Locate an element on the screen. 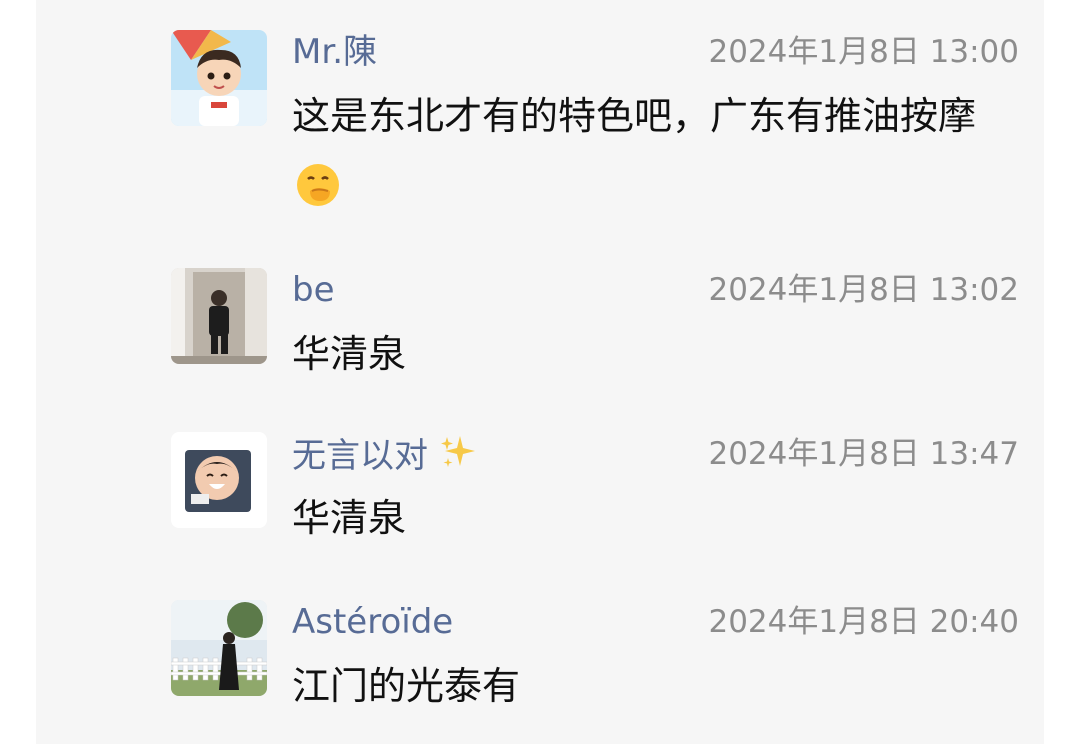  comment-item: Astéroïde 2024年1月8日 20:40 江门的光泰有 is located at coordinates (611, 660).